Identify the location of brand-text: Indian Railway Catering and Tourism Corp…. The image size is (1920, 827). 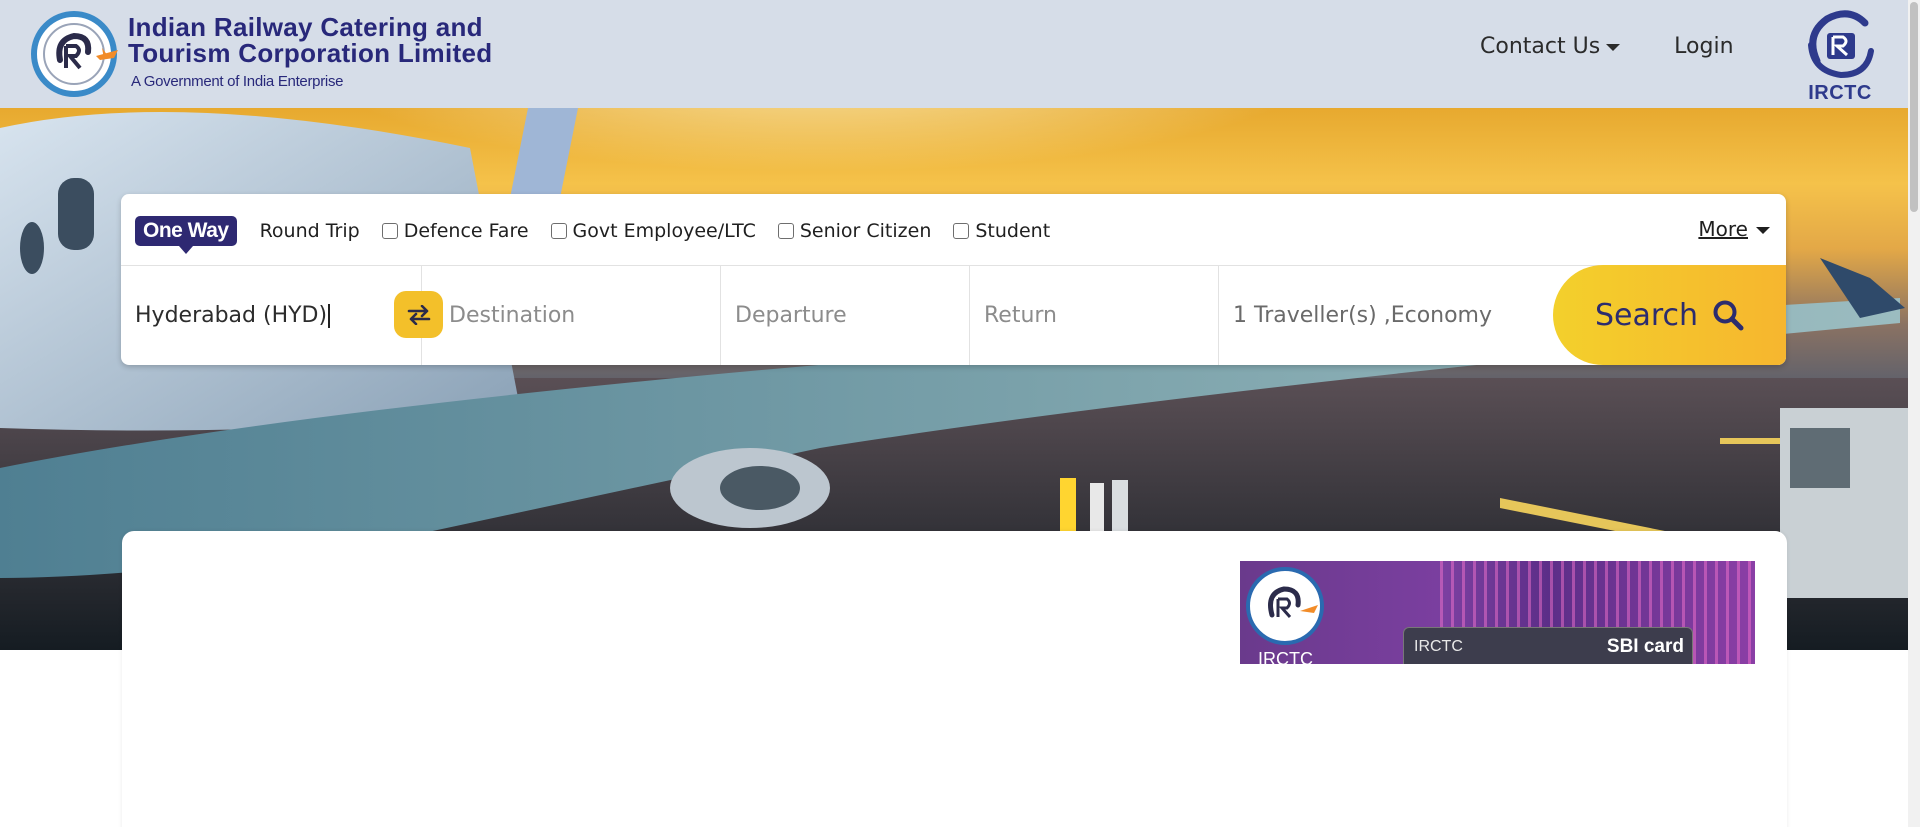
(310, 52).